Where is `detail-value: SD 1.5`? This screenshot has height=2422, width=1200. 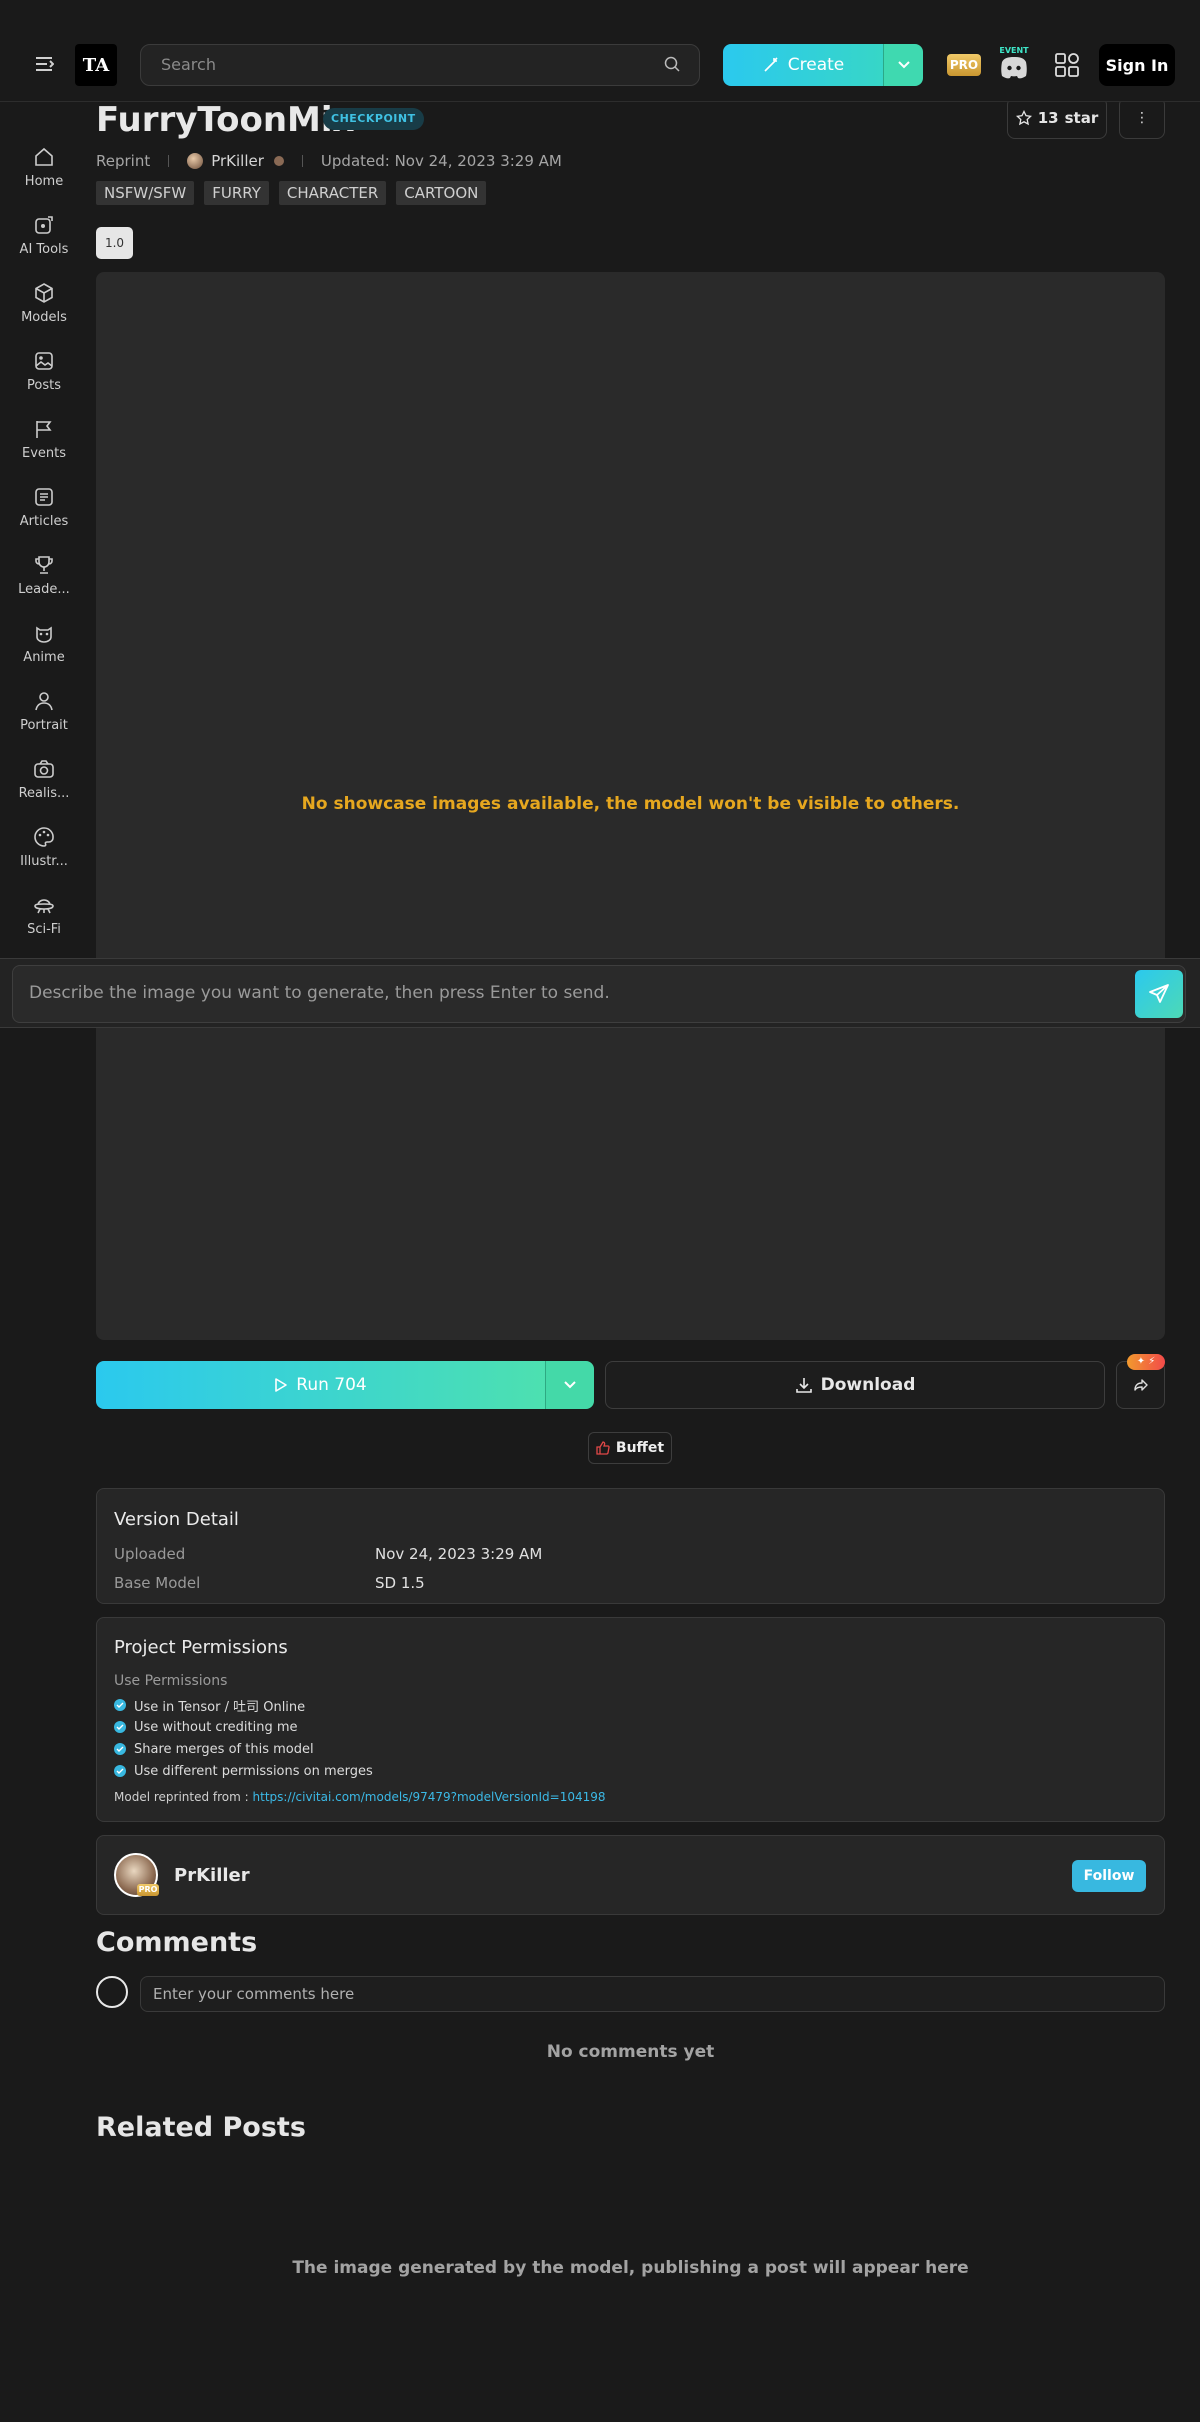 detail-value: SD 1.5 is located at coordinates (400, 1583).